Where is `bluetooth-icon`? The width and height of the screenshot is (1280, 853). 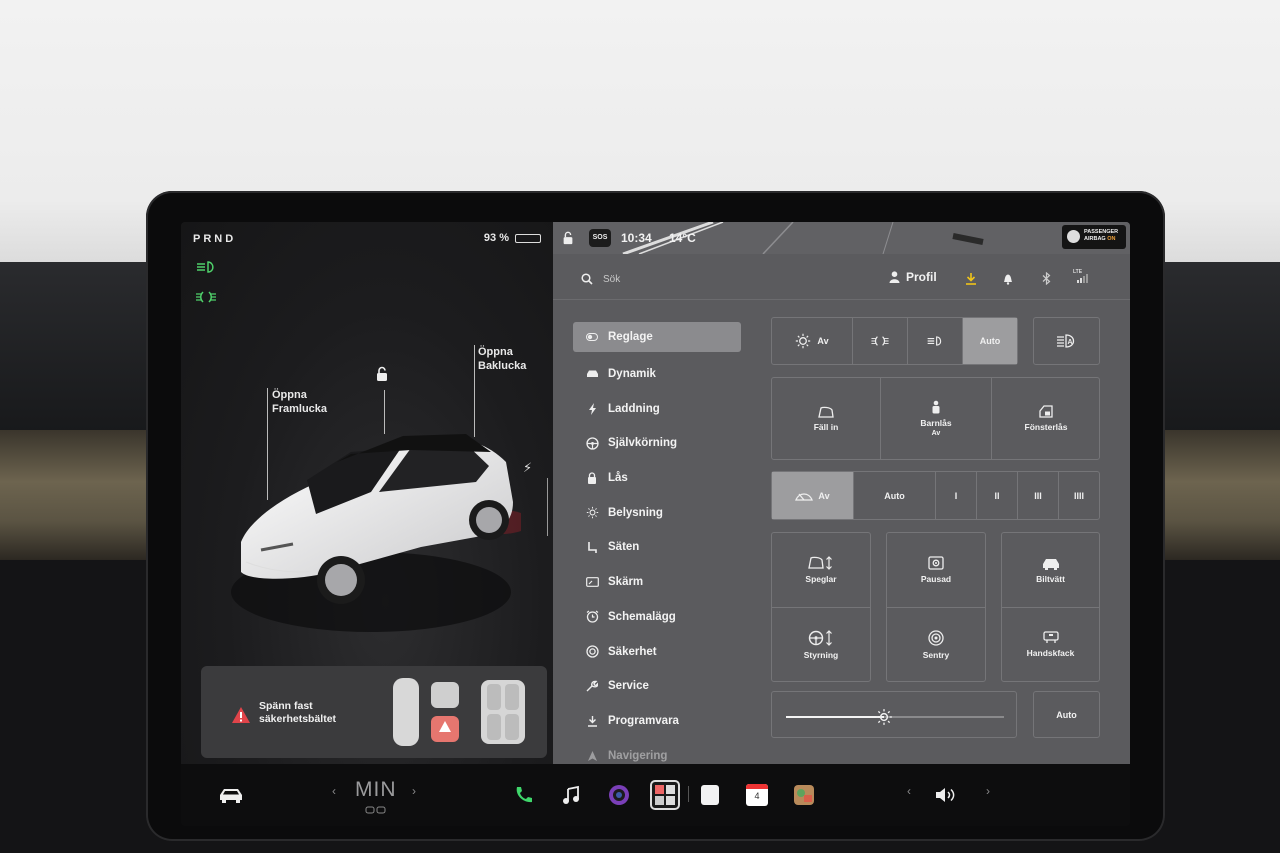 bluetooth-icon is located at coordinates (1046, 278).